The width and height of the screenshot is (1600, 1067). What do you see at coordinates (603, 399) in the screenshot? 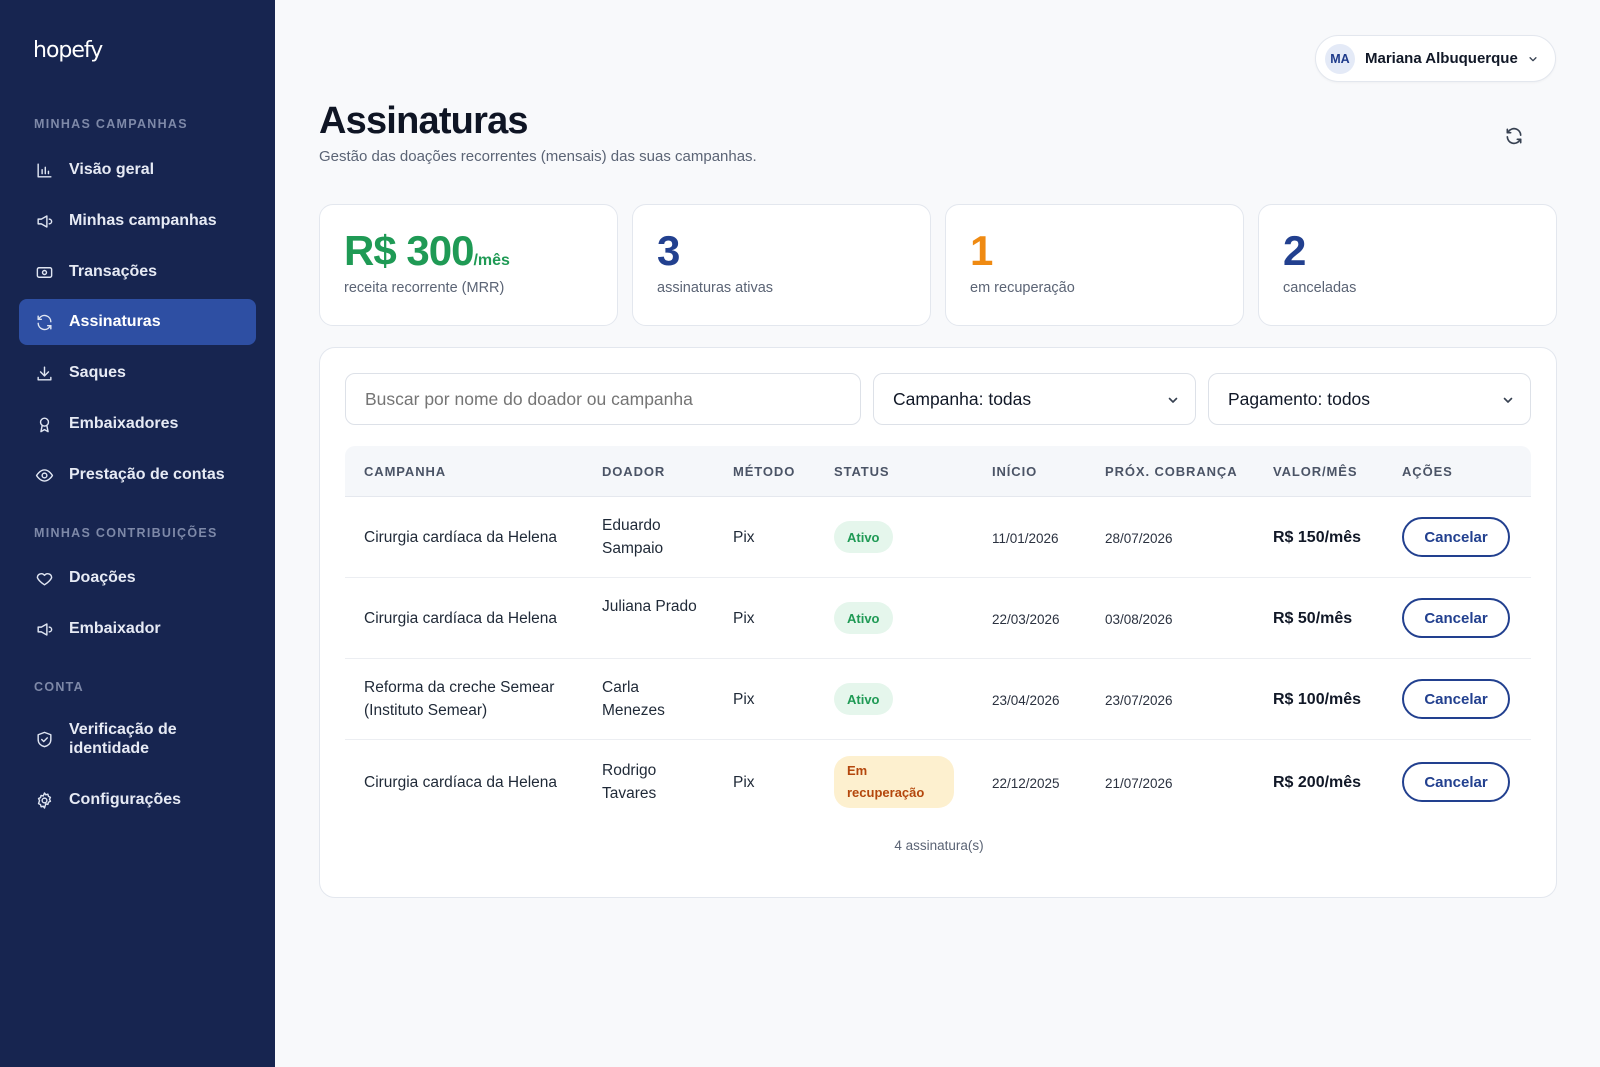
I see `search-input` at bounding box center [603, 399].